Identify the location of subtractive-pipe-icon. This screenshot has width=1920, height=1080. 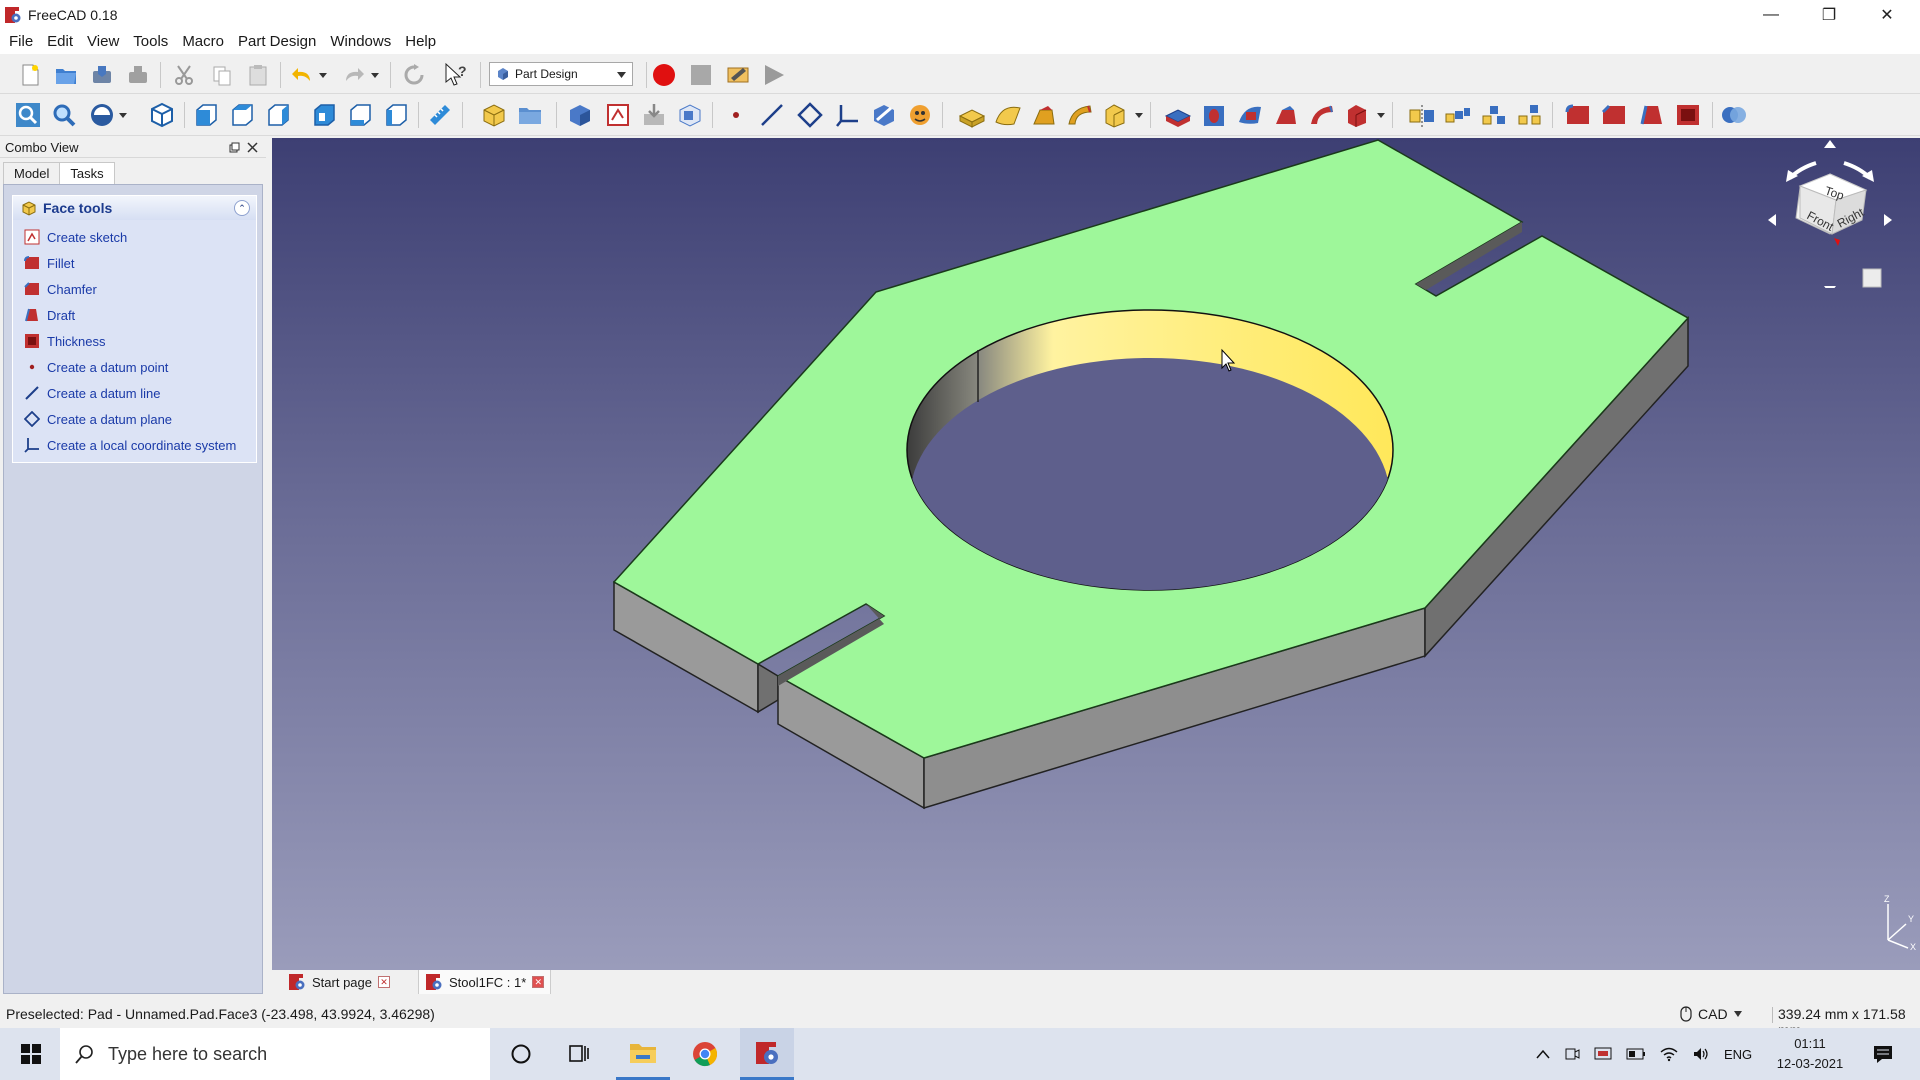
(1322, 115).